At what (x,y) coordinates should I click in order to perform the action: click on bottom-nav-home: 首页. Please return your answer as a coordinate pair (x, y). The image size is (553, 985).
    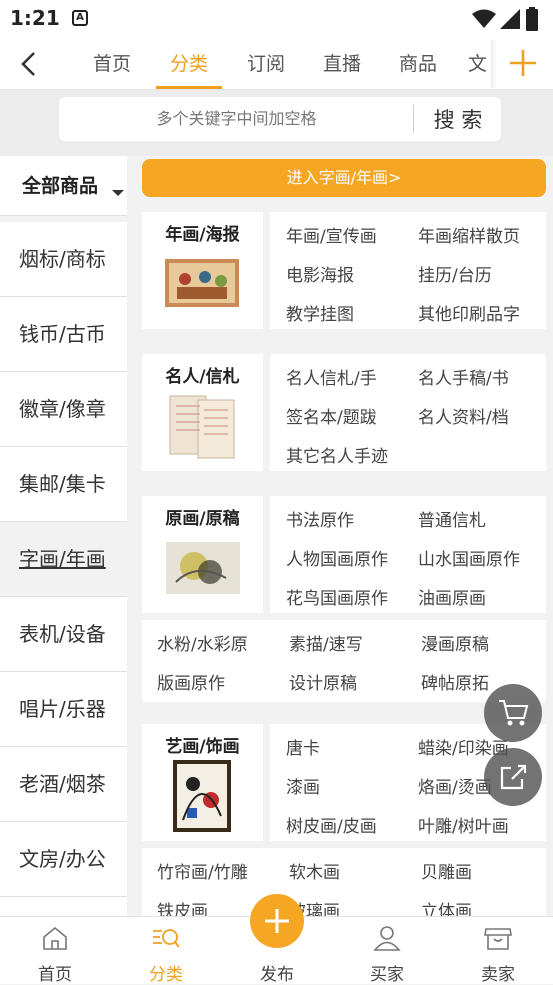
    Looking at the image, I should click on (55, 972).